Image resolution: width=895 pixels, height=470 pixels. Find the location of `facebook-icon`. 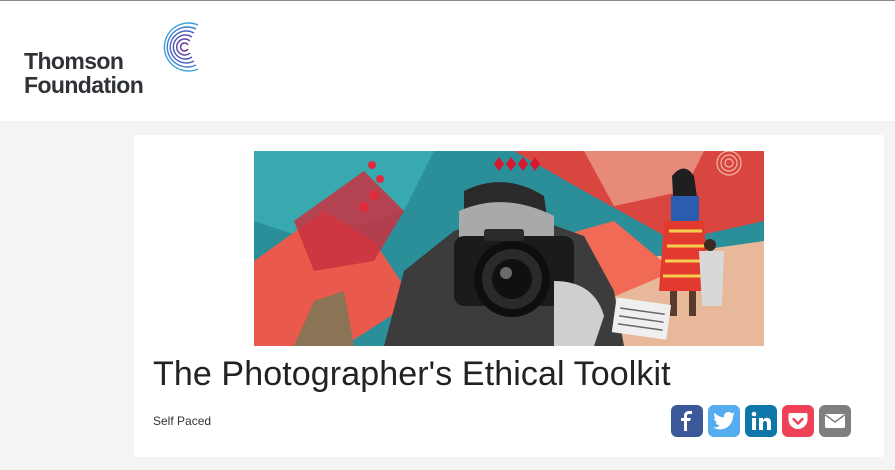

facebook-icon is located at coordinates (686, 421).